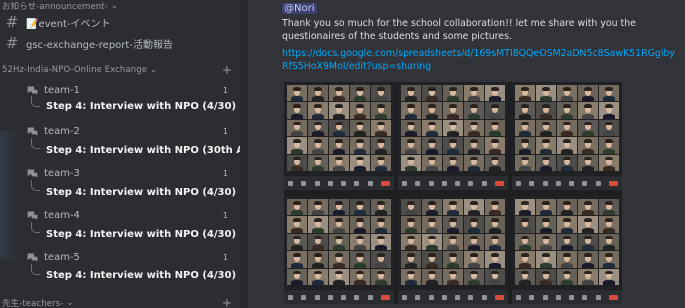 This screenshot has height=308, width=685. Describe the element at coordinates (154, 70) in the screenshot. I see `chevron-down-icon: ⌄` at that location.